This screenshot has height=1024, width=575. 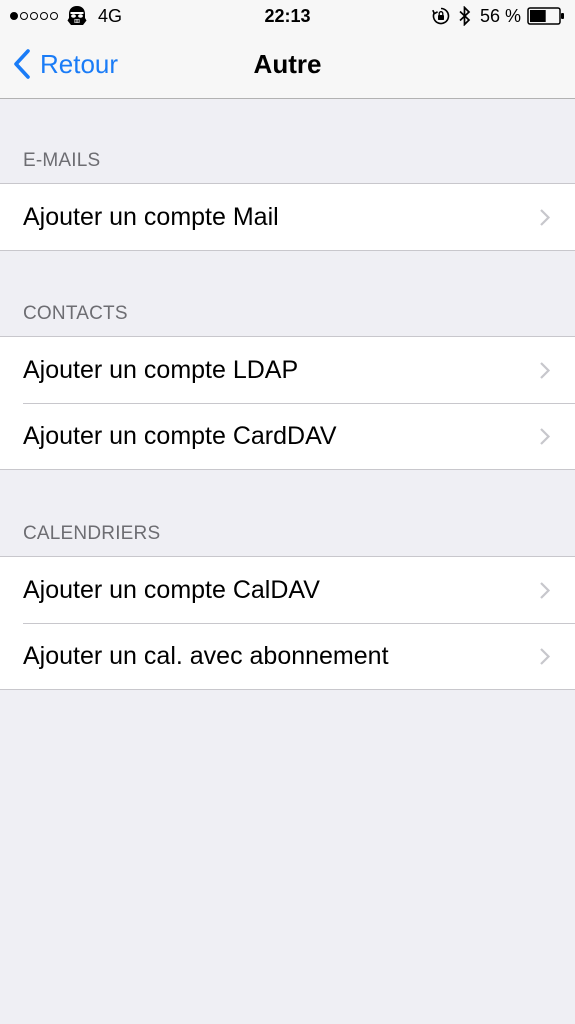 I want to click on list-item-add-subscribed-calendar: Ajouter un cal. avec abonnement, so click(x=287, y=656).